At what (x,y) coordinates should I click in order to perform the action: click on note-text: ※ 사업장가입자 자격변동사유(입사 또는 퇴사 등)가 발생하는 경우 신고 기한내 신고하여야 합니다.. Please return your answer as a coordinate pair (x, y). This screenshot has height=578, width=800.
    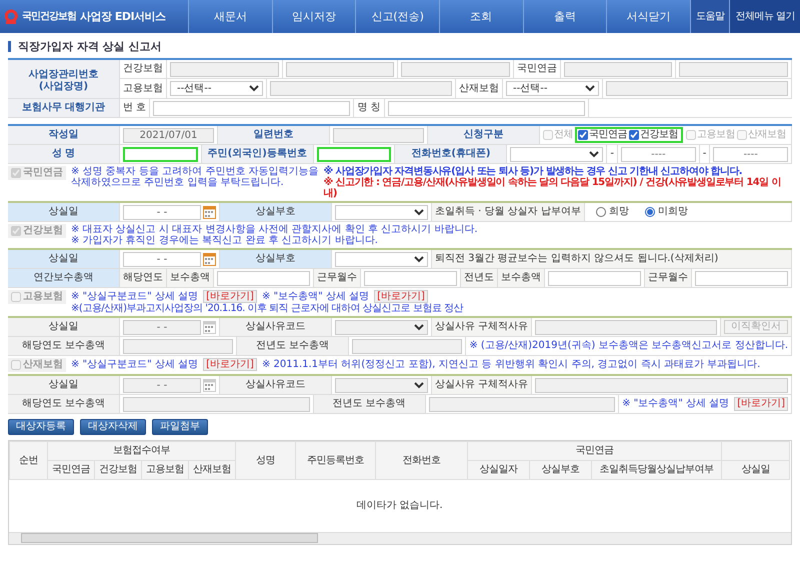
    Looking at the image, I should click on (532, 171).